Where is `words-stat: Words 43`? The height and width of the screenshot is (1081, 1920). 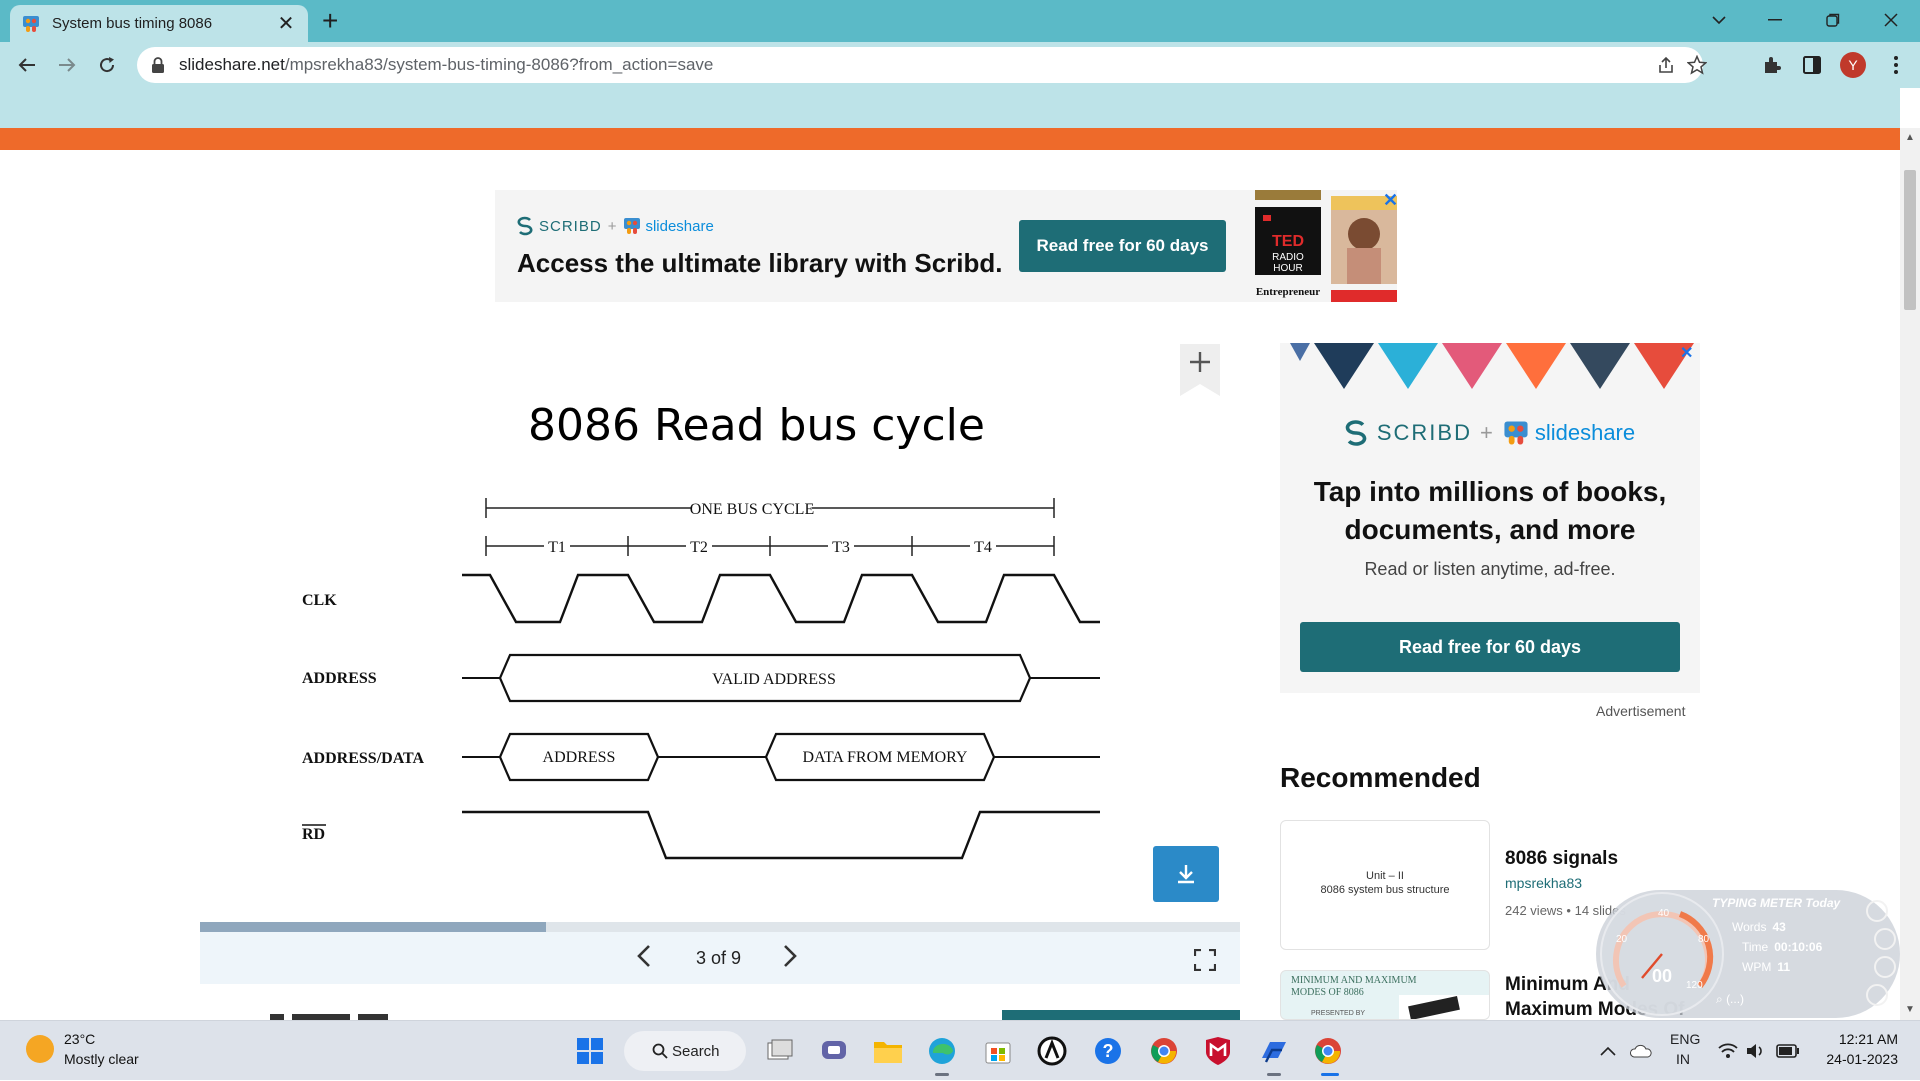 words-stat: Words 43 is located at coordinates (1759, 927).